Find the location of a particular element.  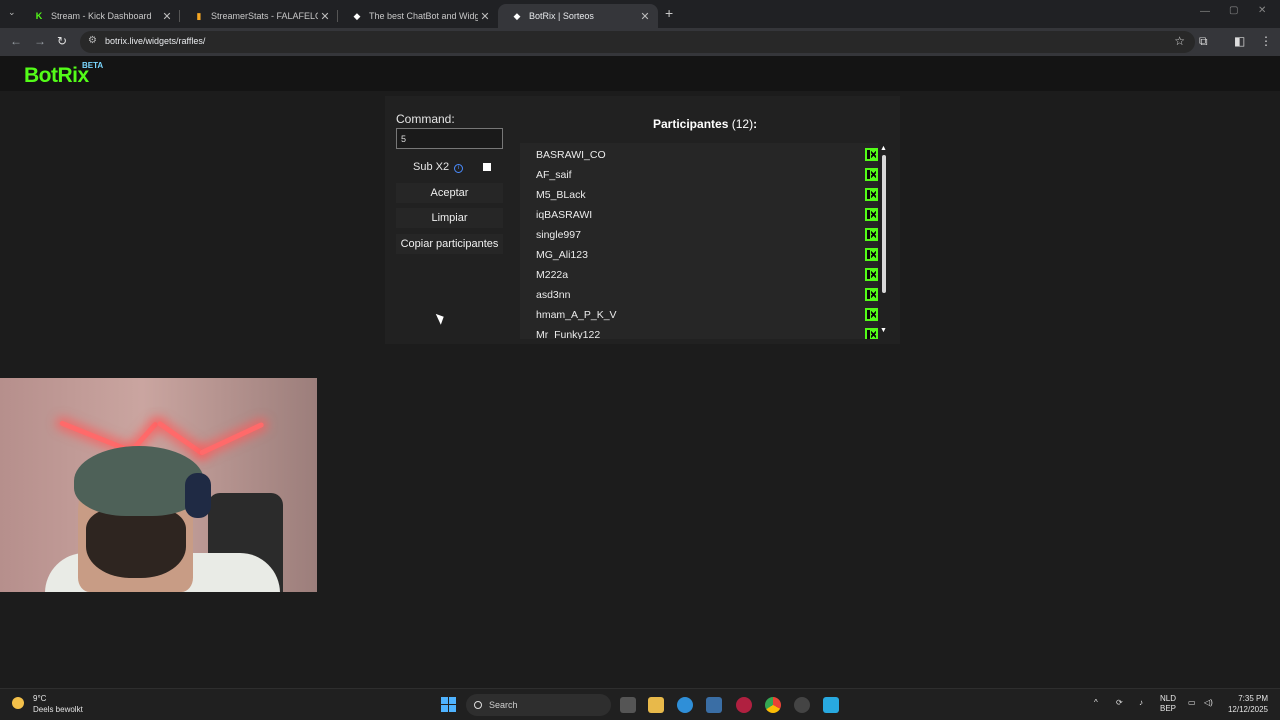

beta-badge: BETA is located at coordinates (93, 65).